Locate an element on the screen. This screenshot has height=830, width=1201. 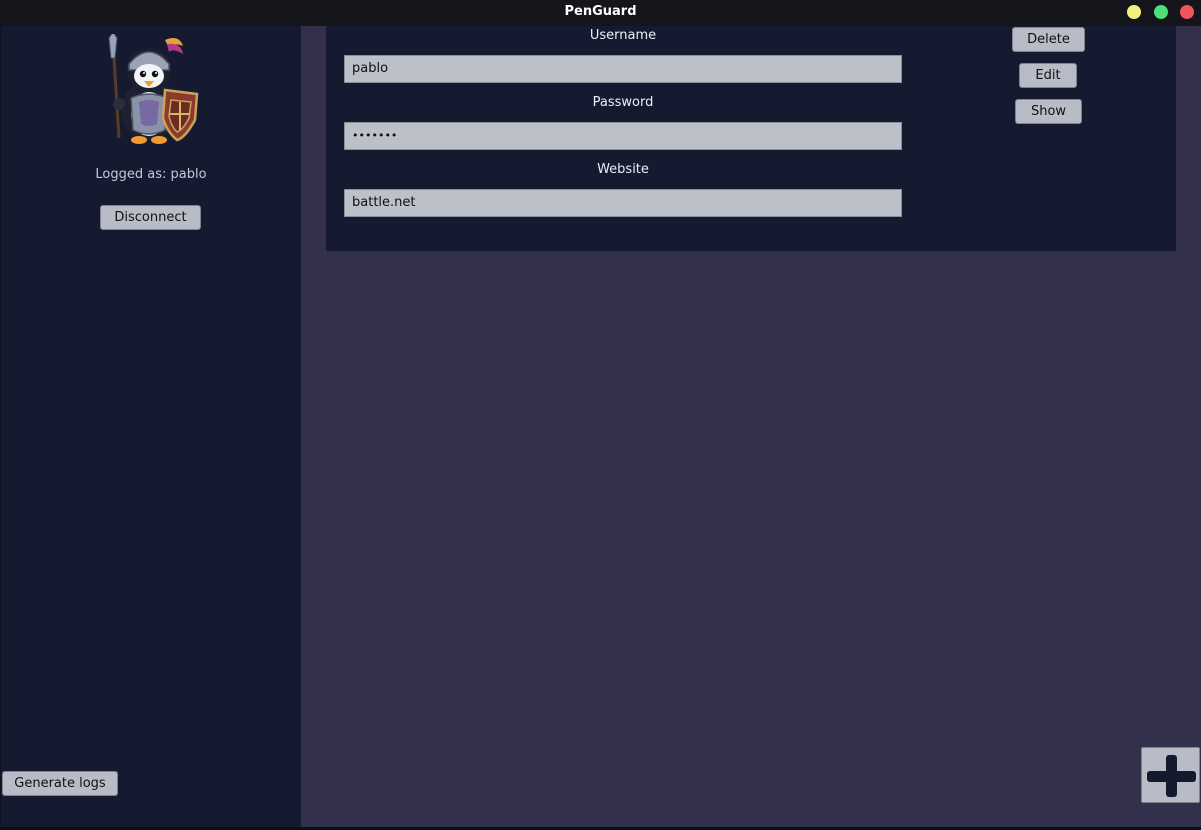
close-button is located at coordinates (1187, 12).